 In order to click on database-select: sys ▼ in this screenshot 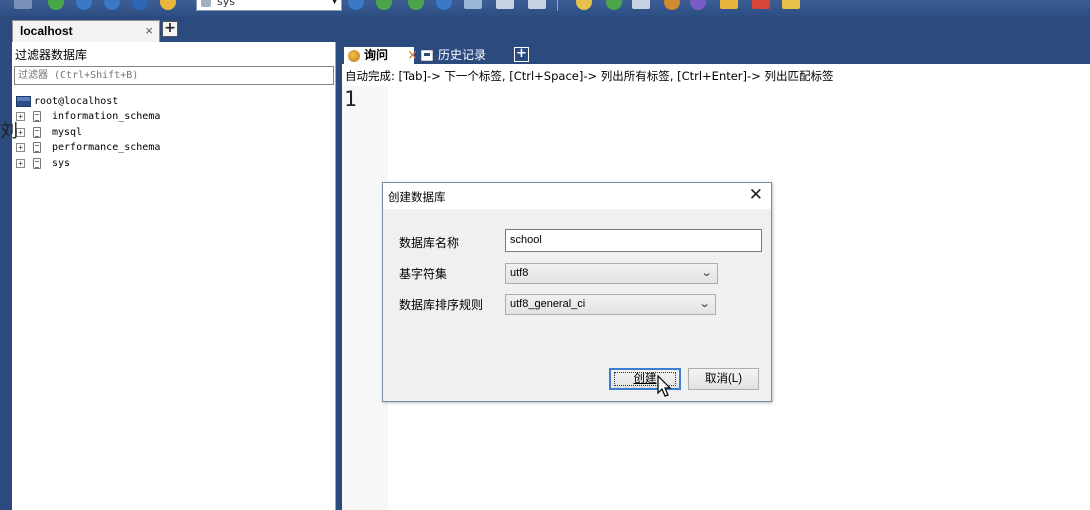, I will do `click(269, 5)`.